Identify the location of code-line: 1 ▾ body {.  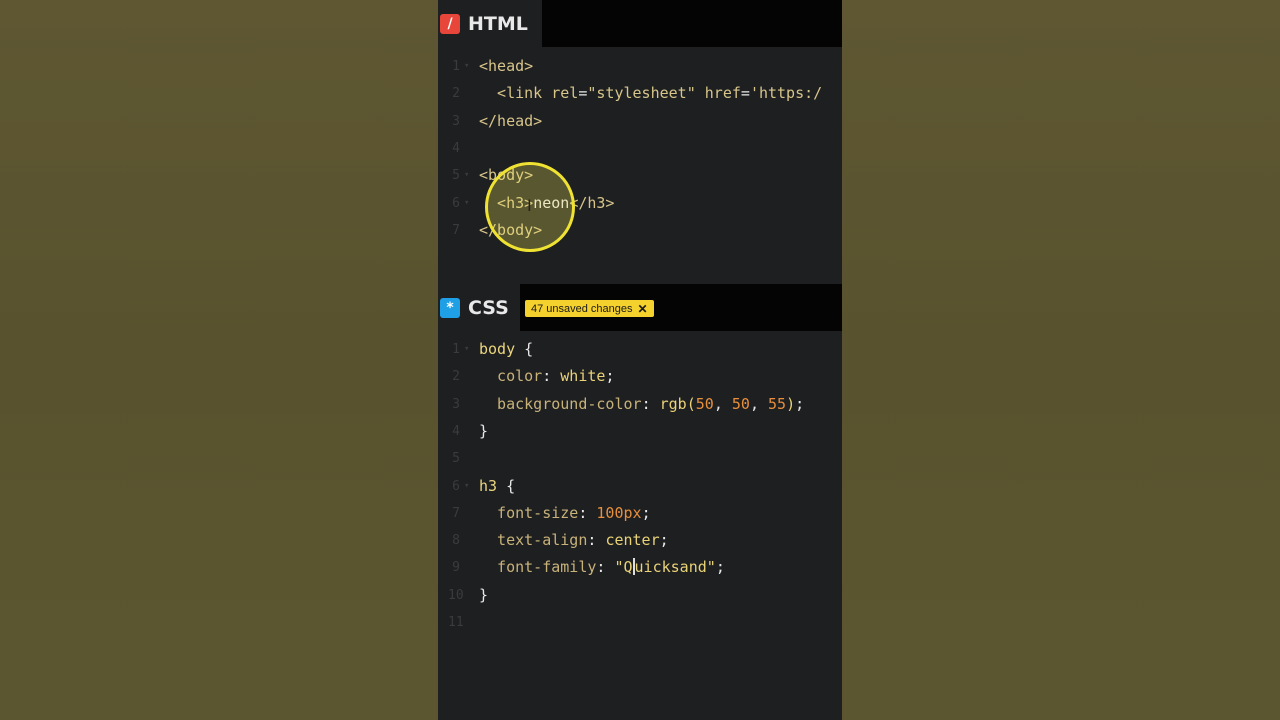
(640, 349).